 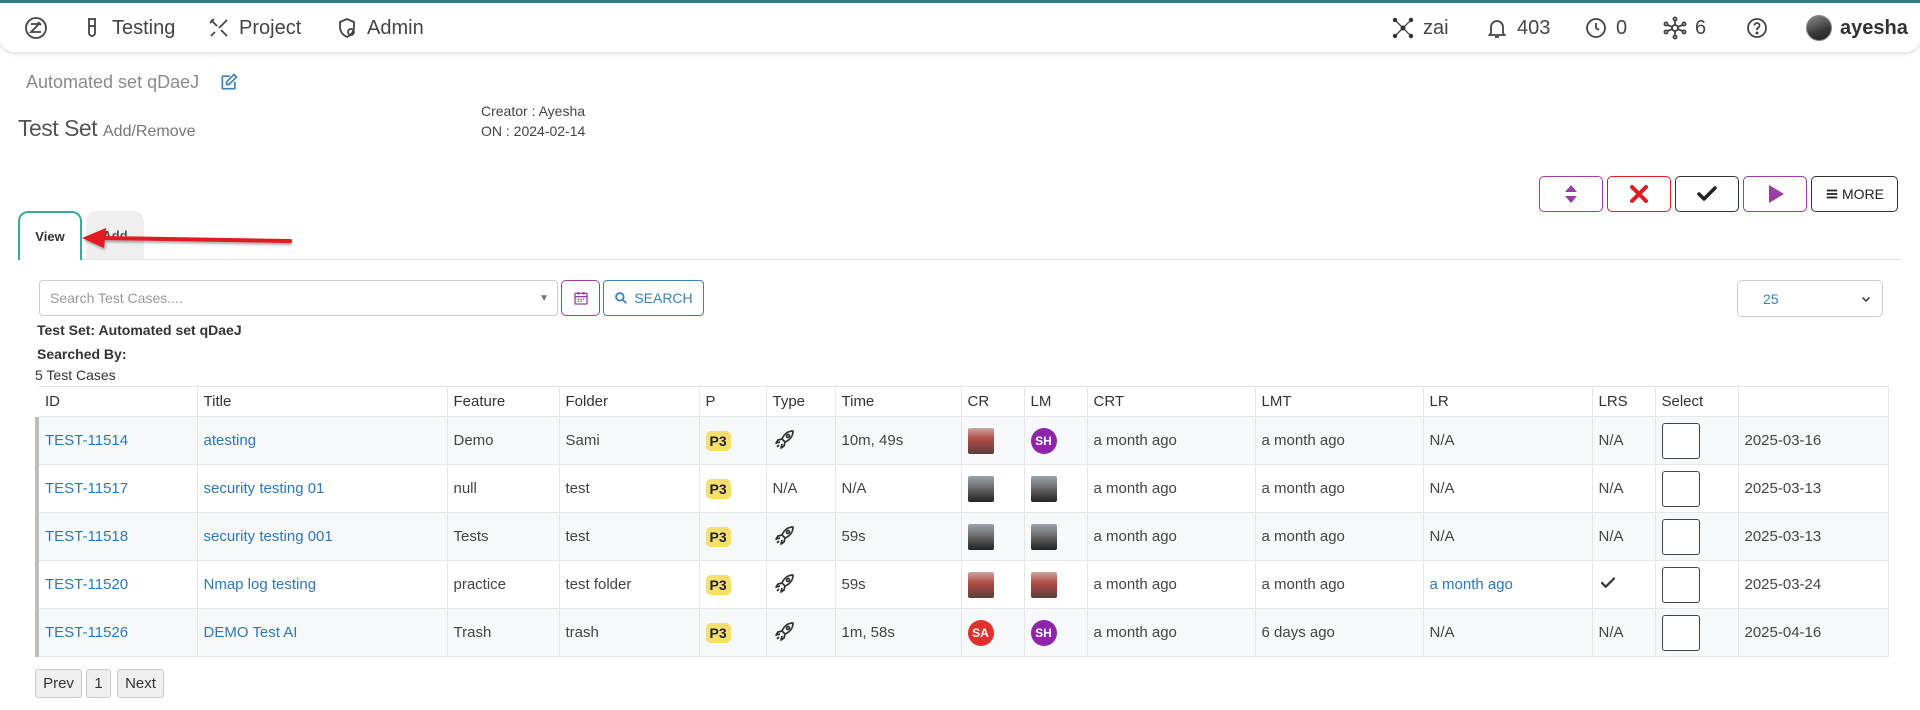 I want to click on nav-project: Project, so click(x=254, y=28).